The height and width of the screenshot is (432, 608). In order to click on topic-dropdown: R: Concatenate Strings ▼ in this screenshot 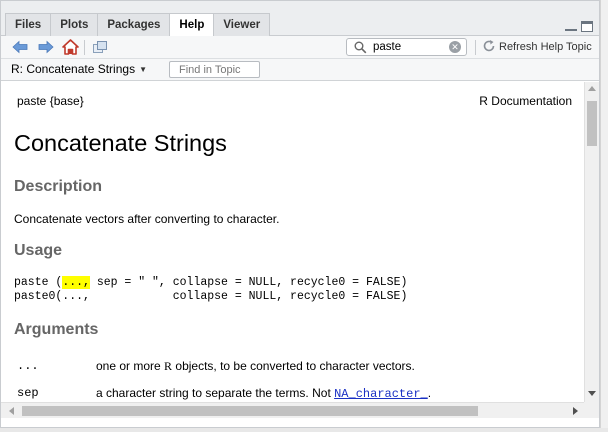, I will do `click(79, 69)`.